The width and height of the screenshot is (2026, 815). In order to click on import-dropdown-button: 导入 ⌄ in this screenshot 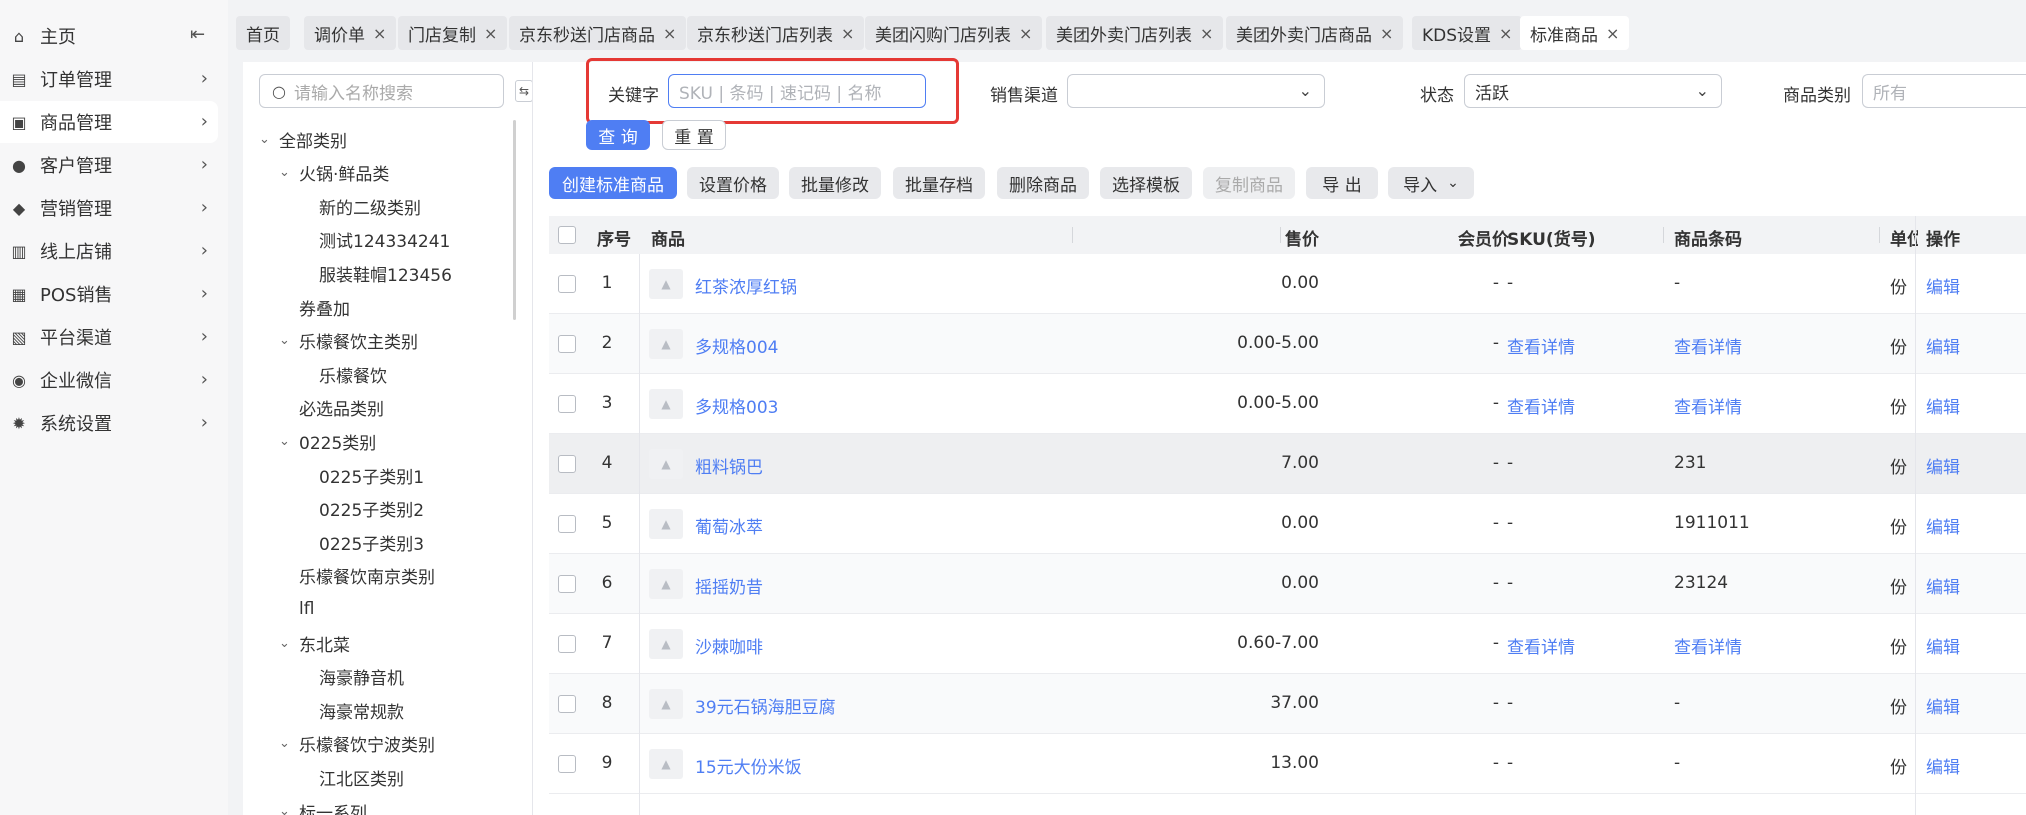, I will do `click(1431, 183)`.